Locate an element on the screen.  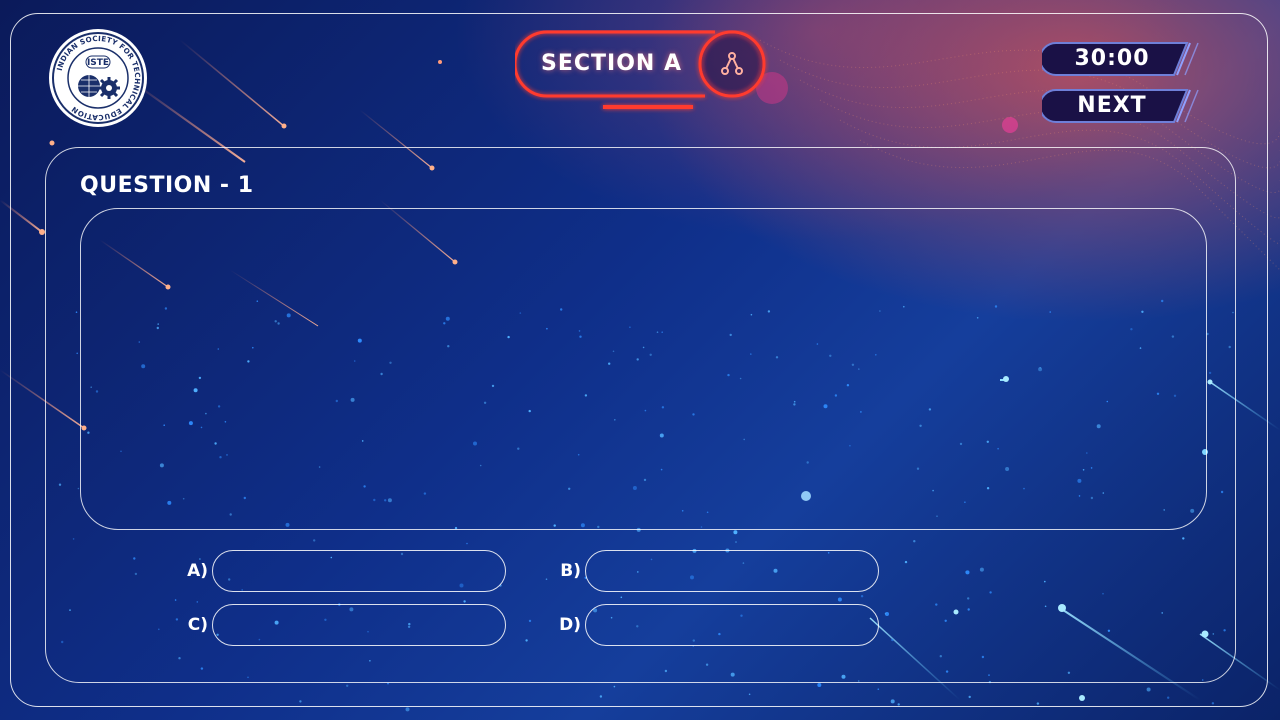
option-a-label: A) is located at coordinates (197, 571).